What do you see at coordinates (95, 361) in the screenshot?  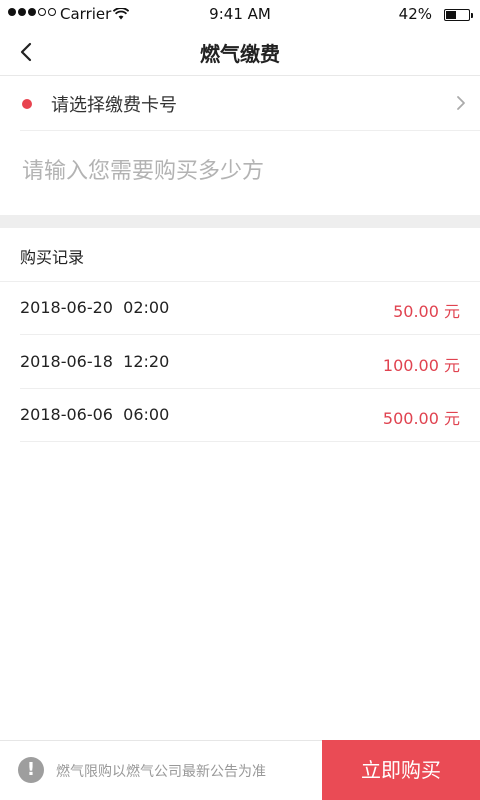 I see `record-date: 2018-06-18 12:20` at bounding box center [95, 361].